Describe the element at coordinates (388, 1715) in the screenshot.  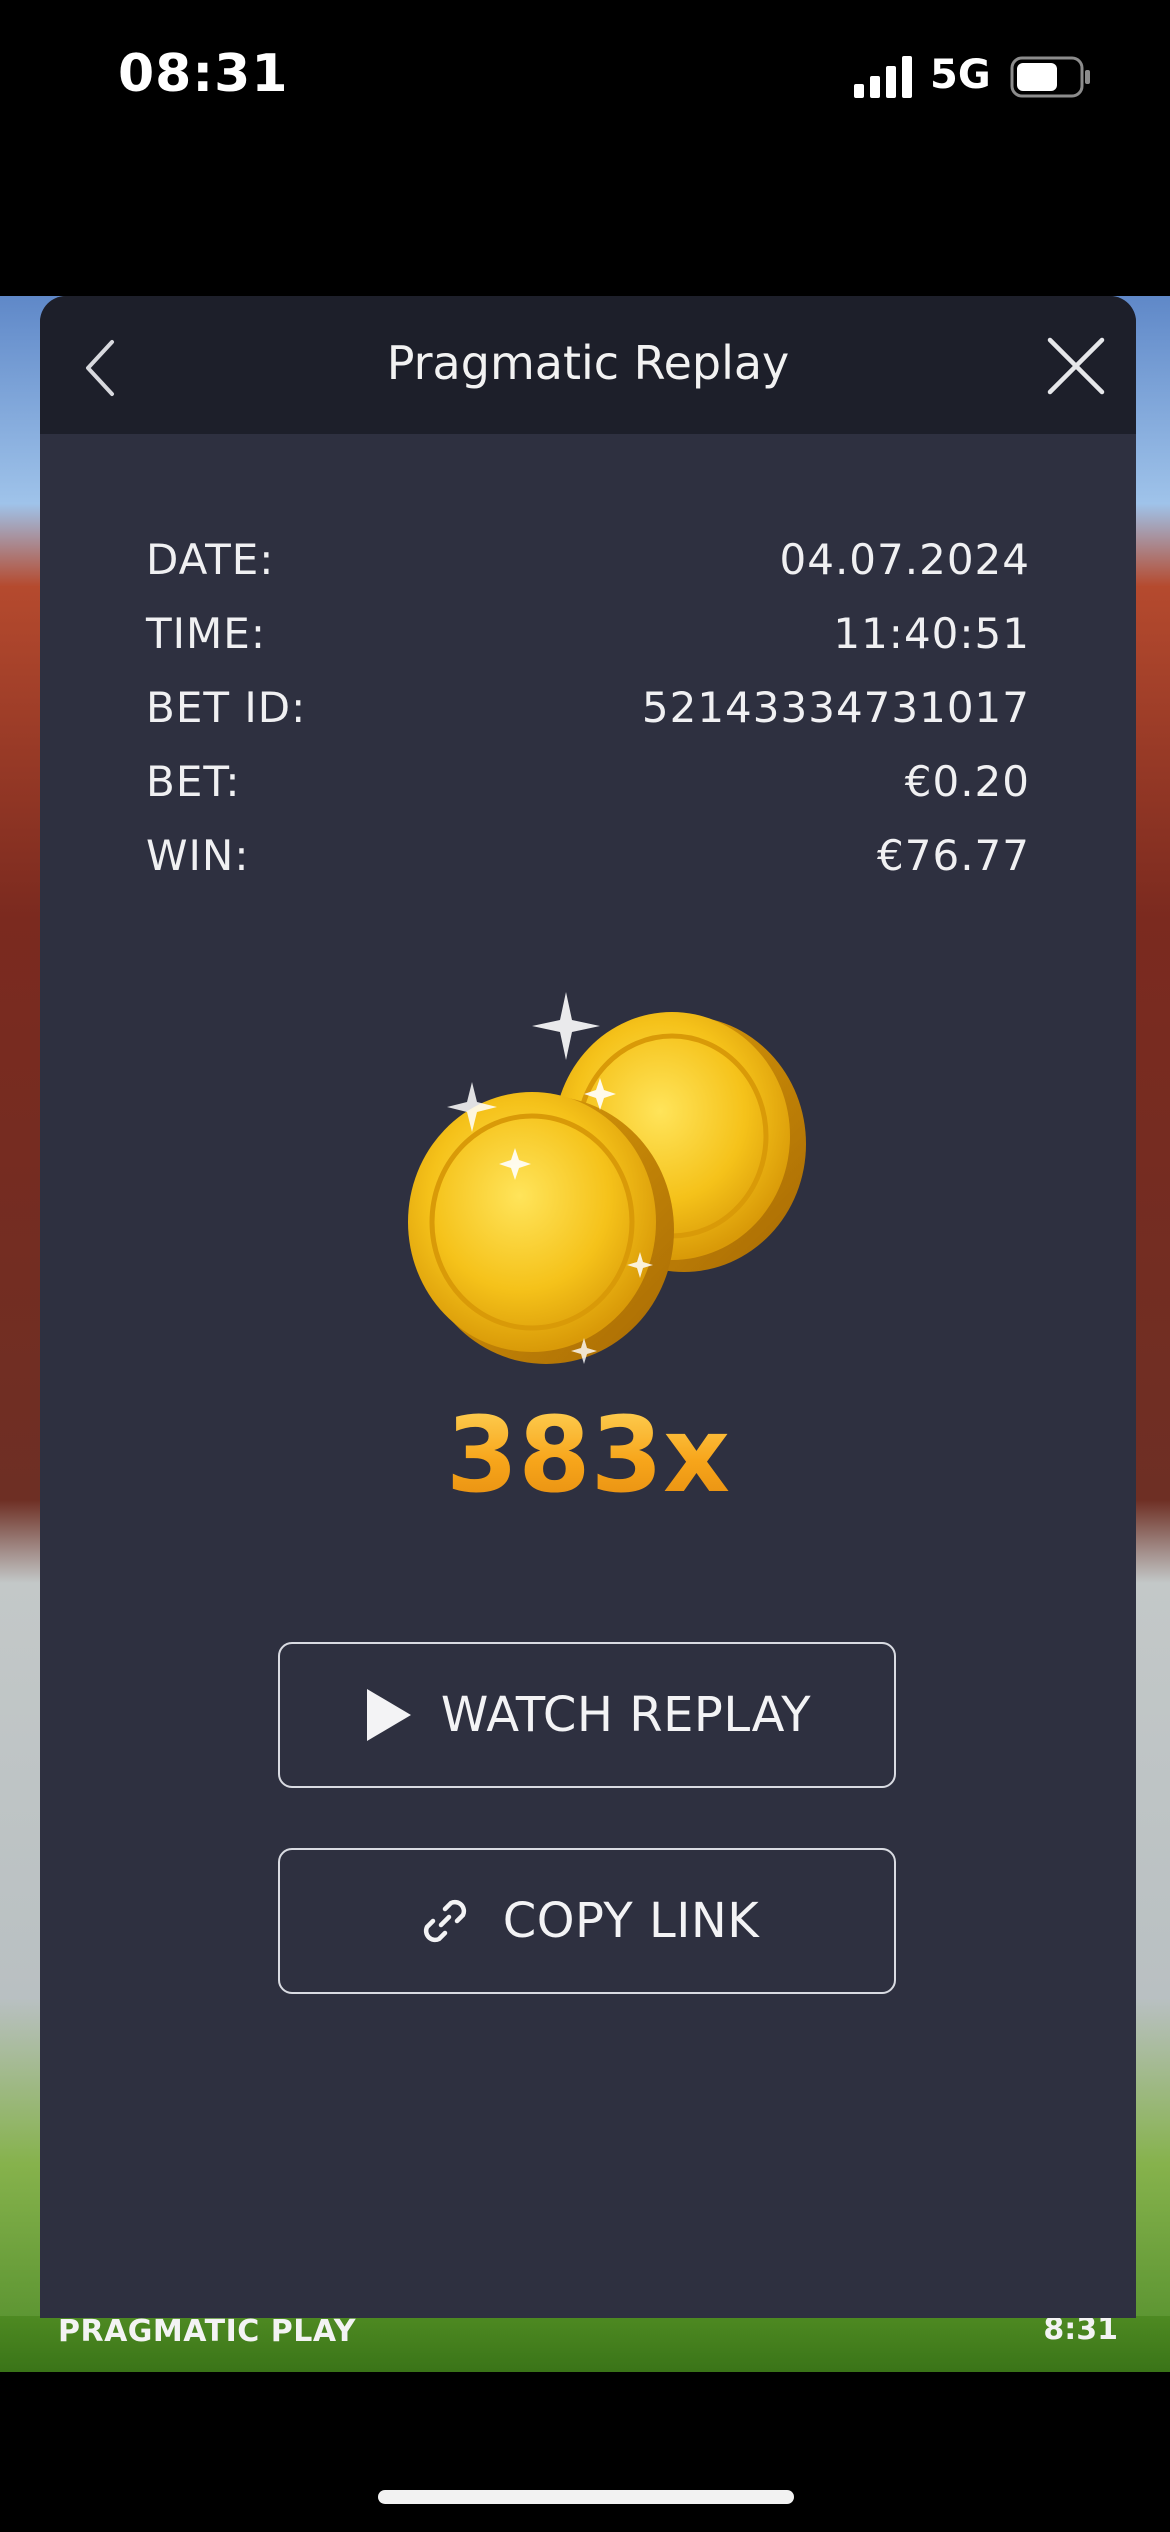
I see `play-icon` at that location.